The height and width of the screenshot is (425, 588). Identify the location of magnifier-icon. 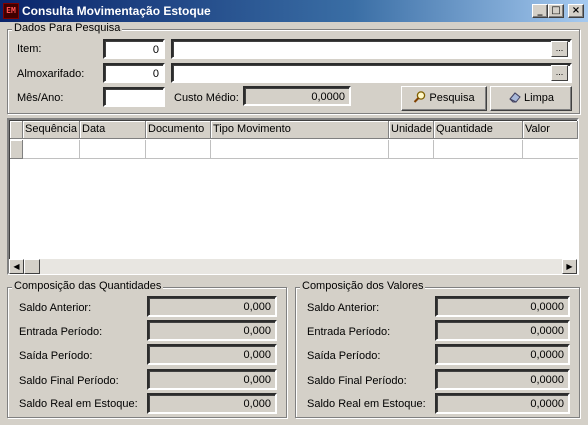
(420, 97).